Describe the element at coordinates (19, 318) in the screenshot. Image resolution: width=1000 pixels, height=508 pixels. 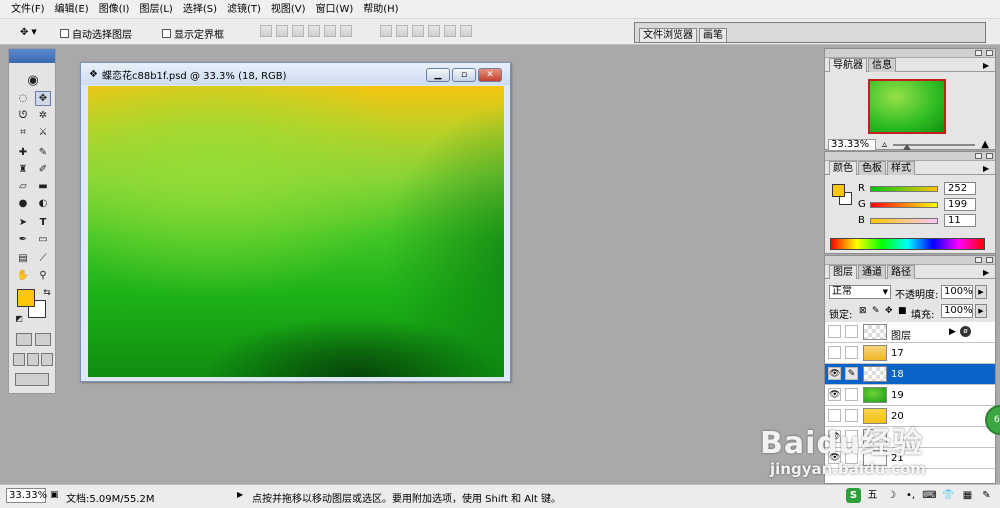
I see `default-colors-icon: ◩` at that location.